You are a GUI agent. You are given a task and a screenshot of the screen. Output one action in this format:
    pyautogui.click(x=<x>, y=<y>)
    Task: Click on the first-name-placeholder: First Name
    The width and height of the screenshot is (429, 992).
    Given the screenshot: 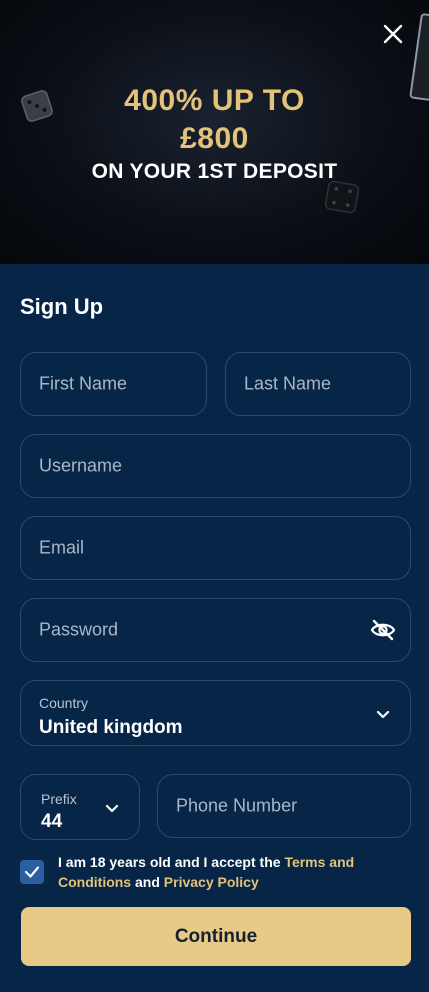 What is the action you would take?
    pyautogui.click(x=83, y=383)
    